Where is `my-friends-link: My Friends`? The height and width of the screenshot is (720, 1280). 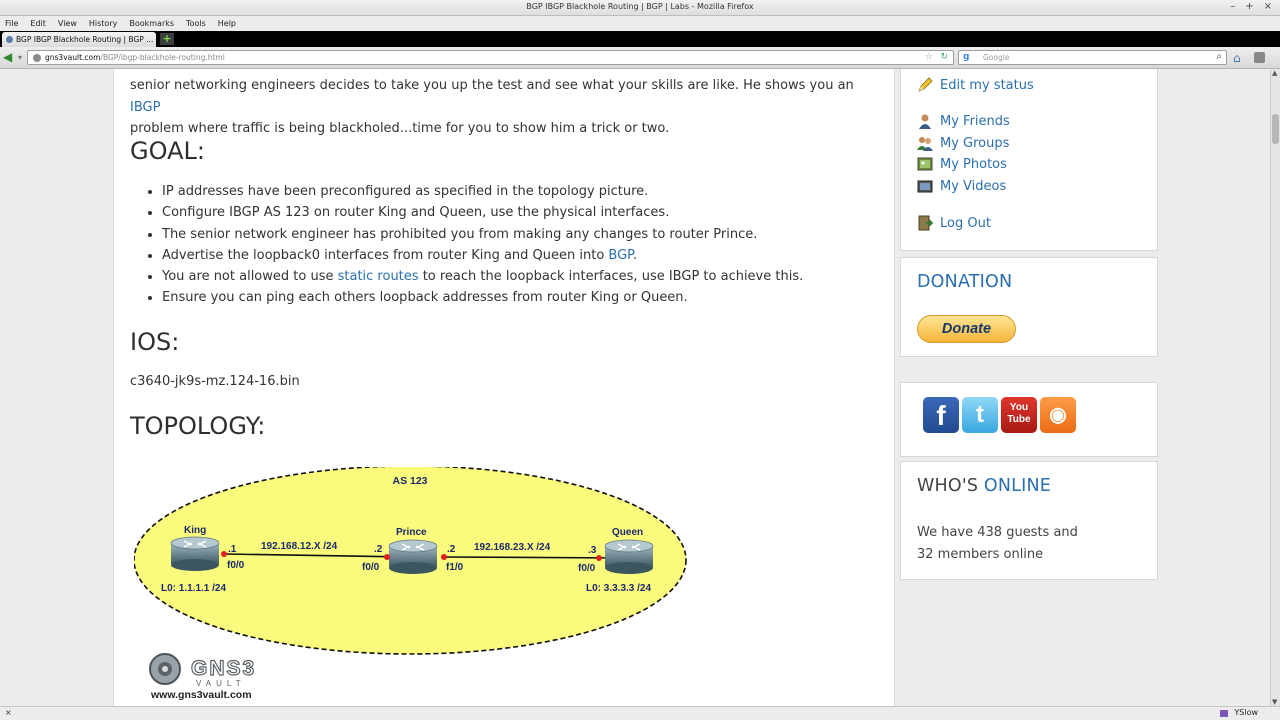
my-friends-link: My Friends is located at coordinates (963, 121).